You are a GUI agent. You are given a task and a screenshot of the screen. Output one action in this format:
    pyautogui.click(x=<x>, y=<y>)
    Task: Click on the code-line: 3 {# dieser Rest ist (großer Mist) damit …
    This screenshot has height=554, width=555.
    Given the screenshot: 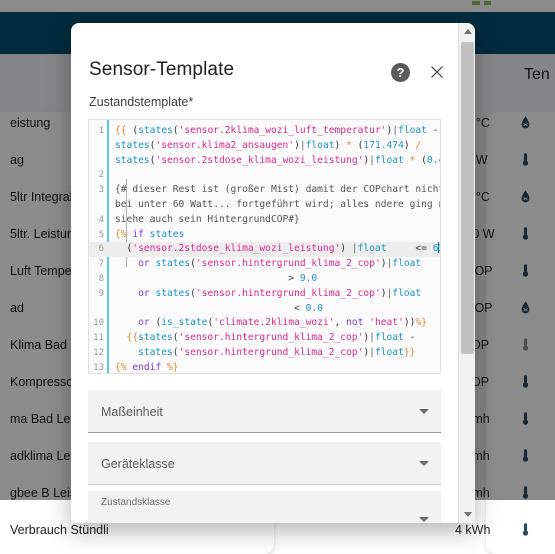 What is the action you would take?
    pyautogui.click(x=265, y=190)
    